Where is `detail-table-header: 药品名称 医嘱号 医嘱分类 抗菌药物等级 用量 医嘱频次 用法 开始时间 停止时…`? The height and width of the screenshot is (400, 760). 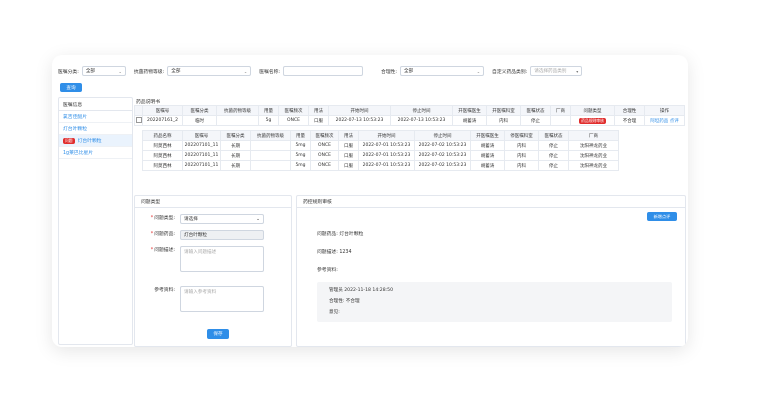
detail-table-header: 药品名称 医嘱号 医嘱分类 抗菌药物等级 用量 医嘱频次 用法 开始时间 停止时… is located at coordinates (380, 135).